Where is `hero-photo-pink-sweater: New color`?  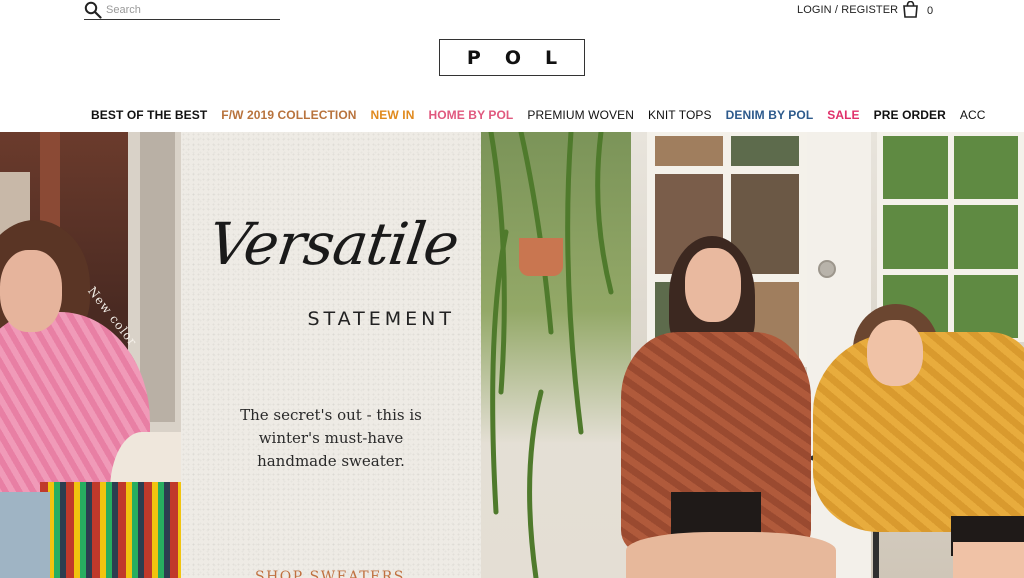 hero-photo-pink-sweater: New color is located at coordinates (90, 355).